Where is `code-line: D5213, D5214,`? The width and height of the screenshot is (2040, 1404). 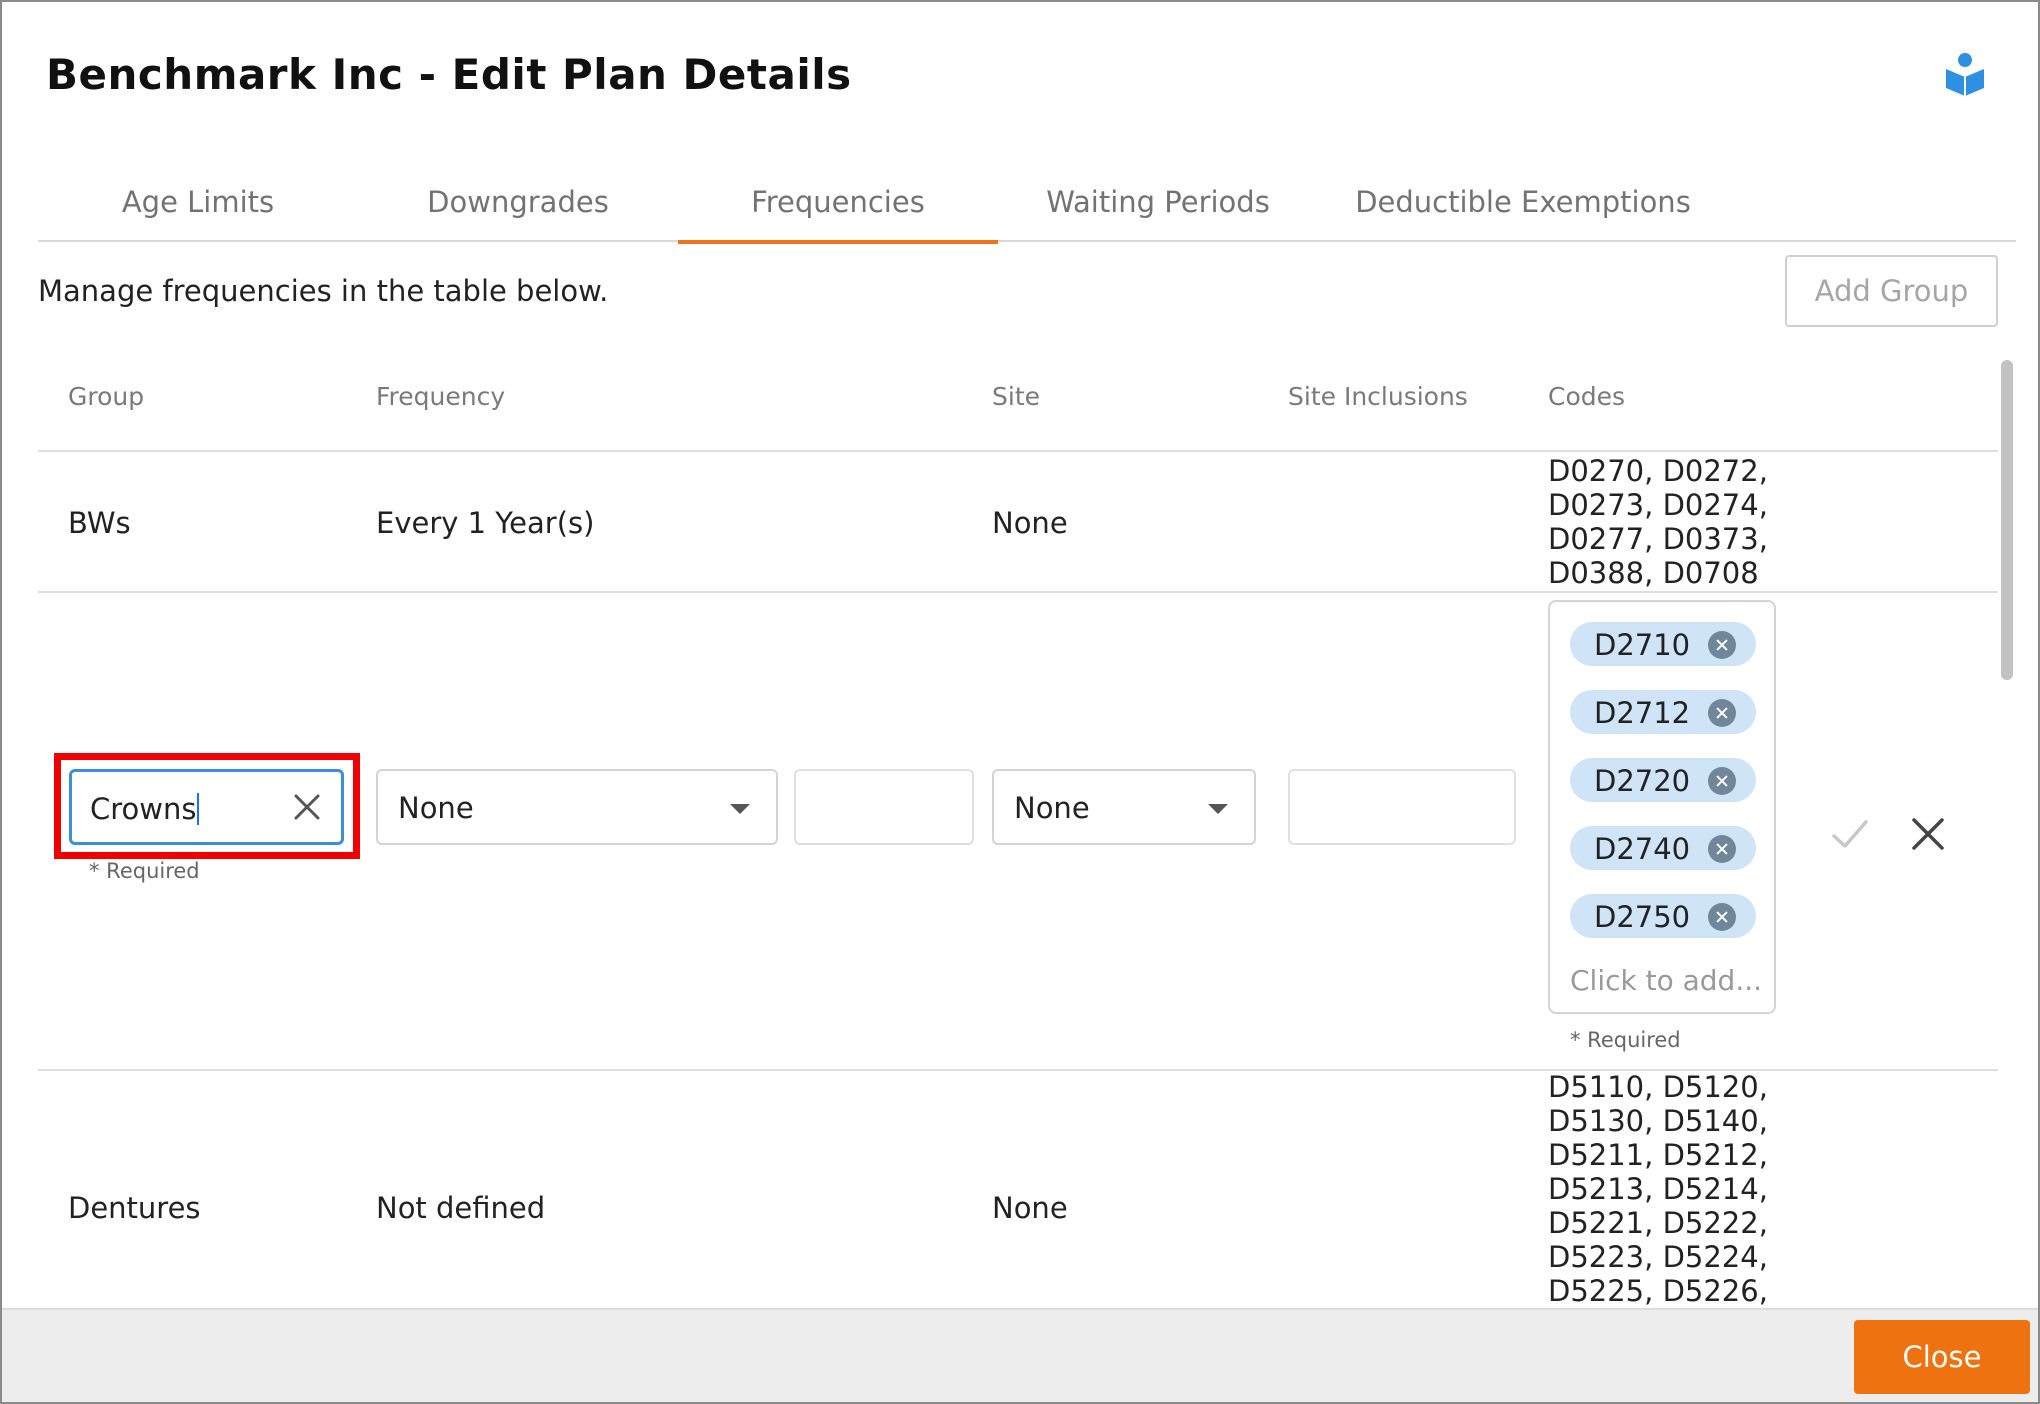
code-line: D5213, D5214, is located at coordinates (1658, 1189).